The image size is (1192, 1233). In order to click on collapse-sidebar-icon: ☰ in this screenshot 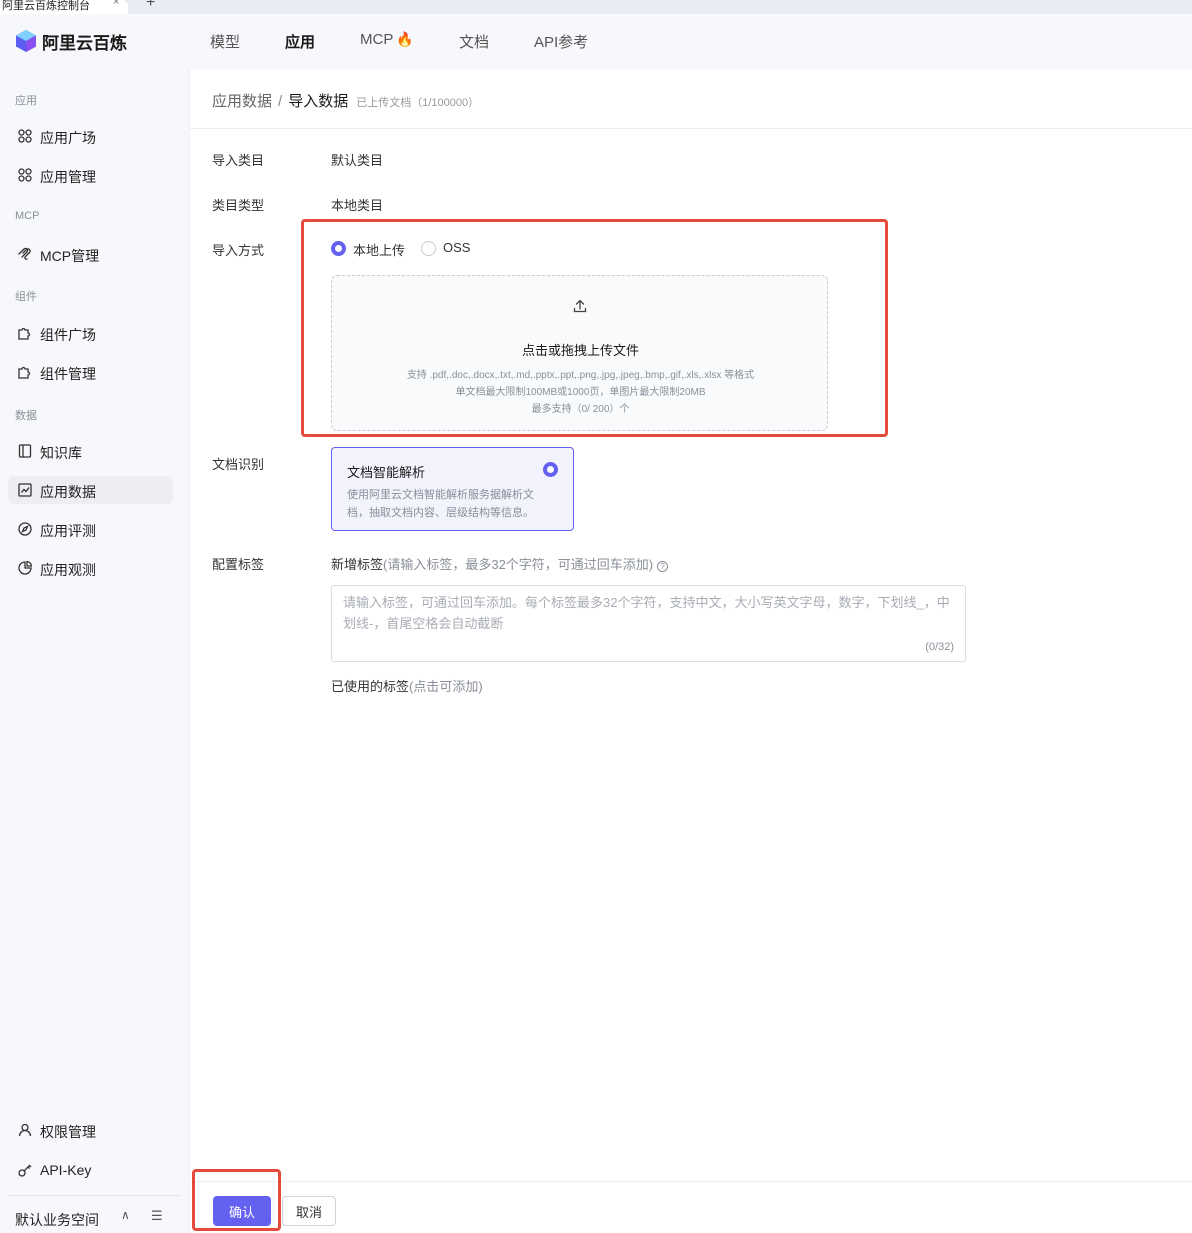, I will do `click(157, 1216)`.